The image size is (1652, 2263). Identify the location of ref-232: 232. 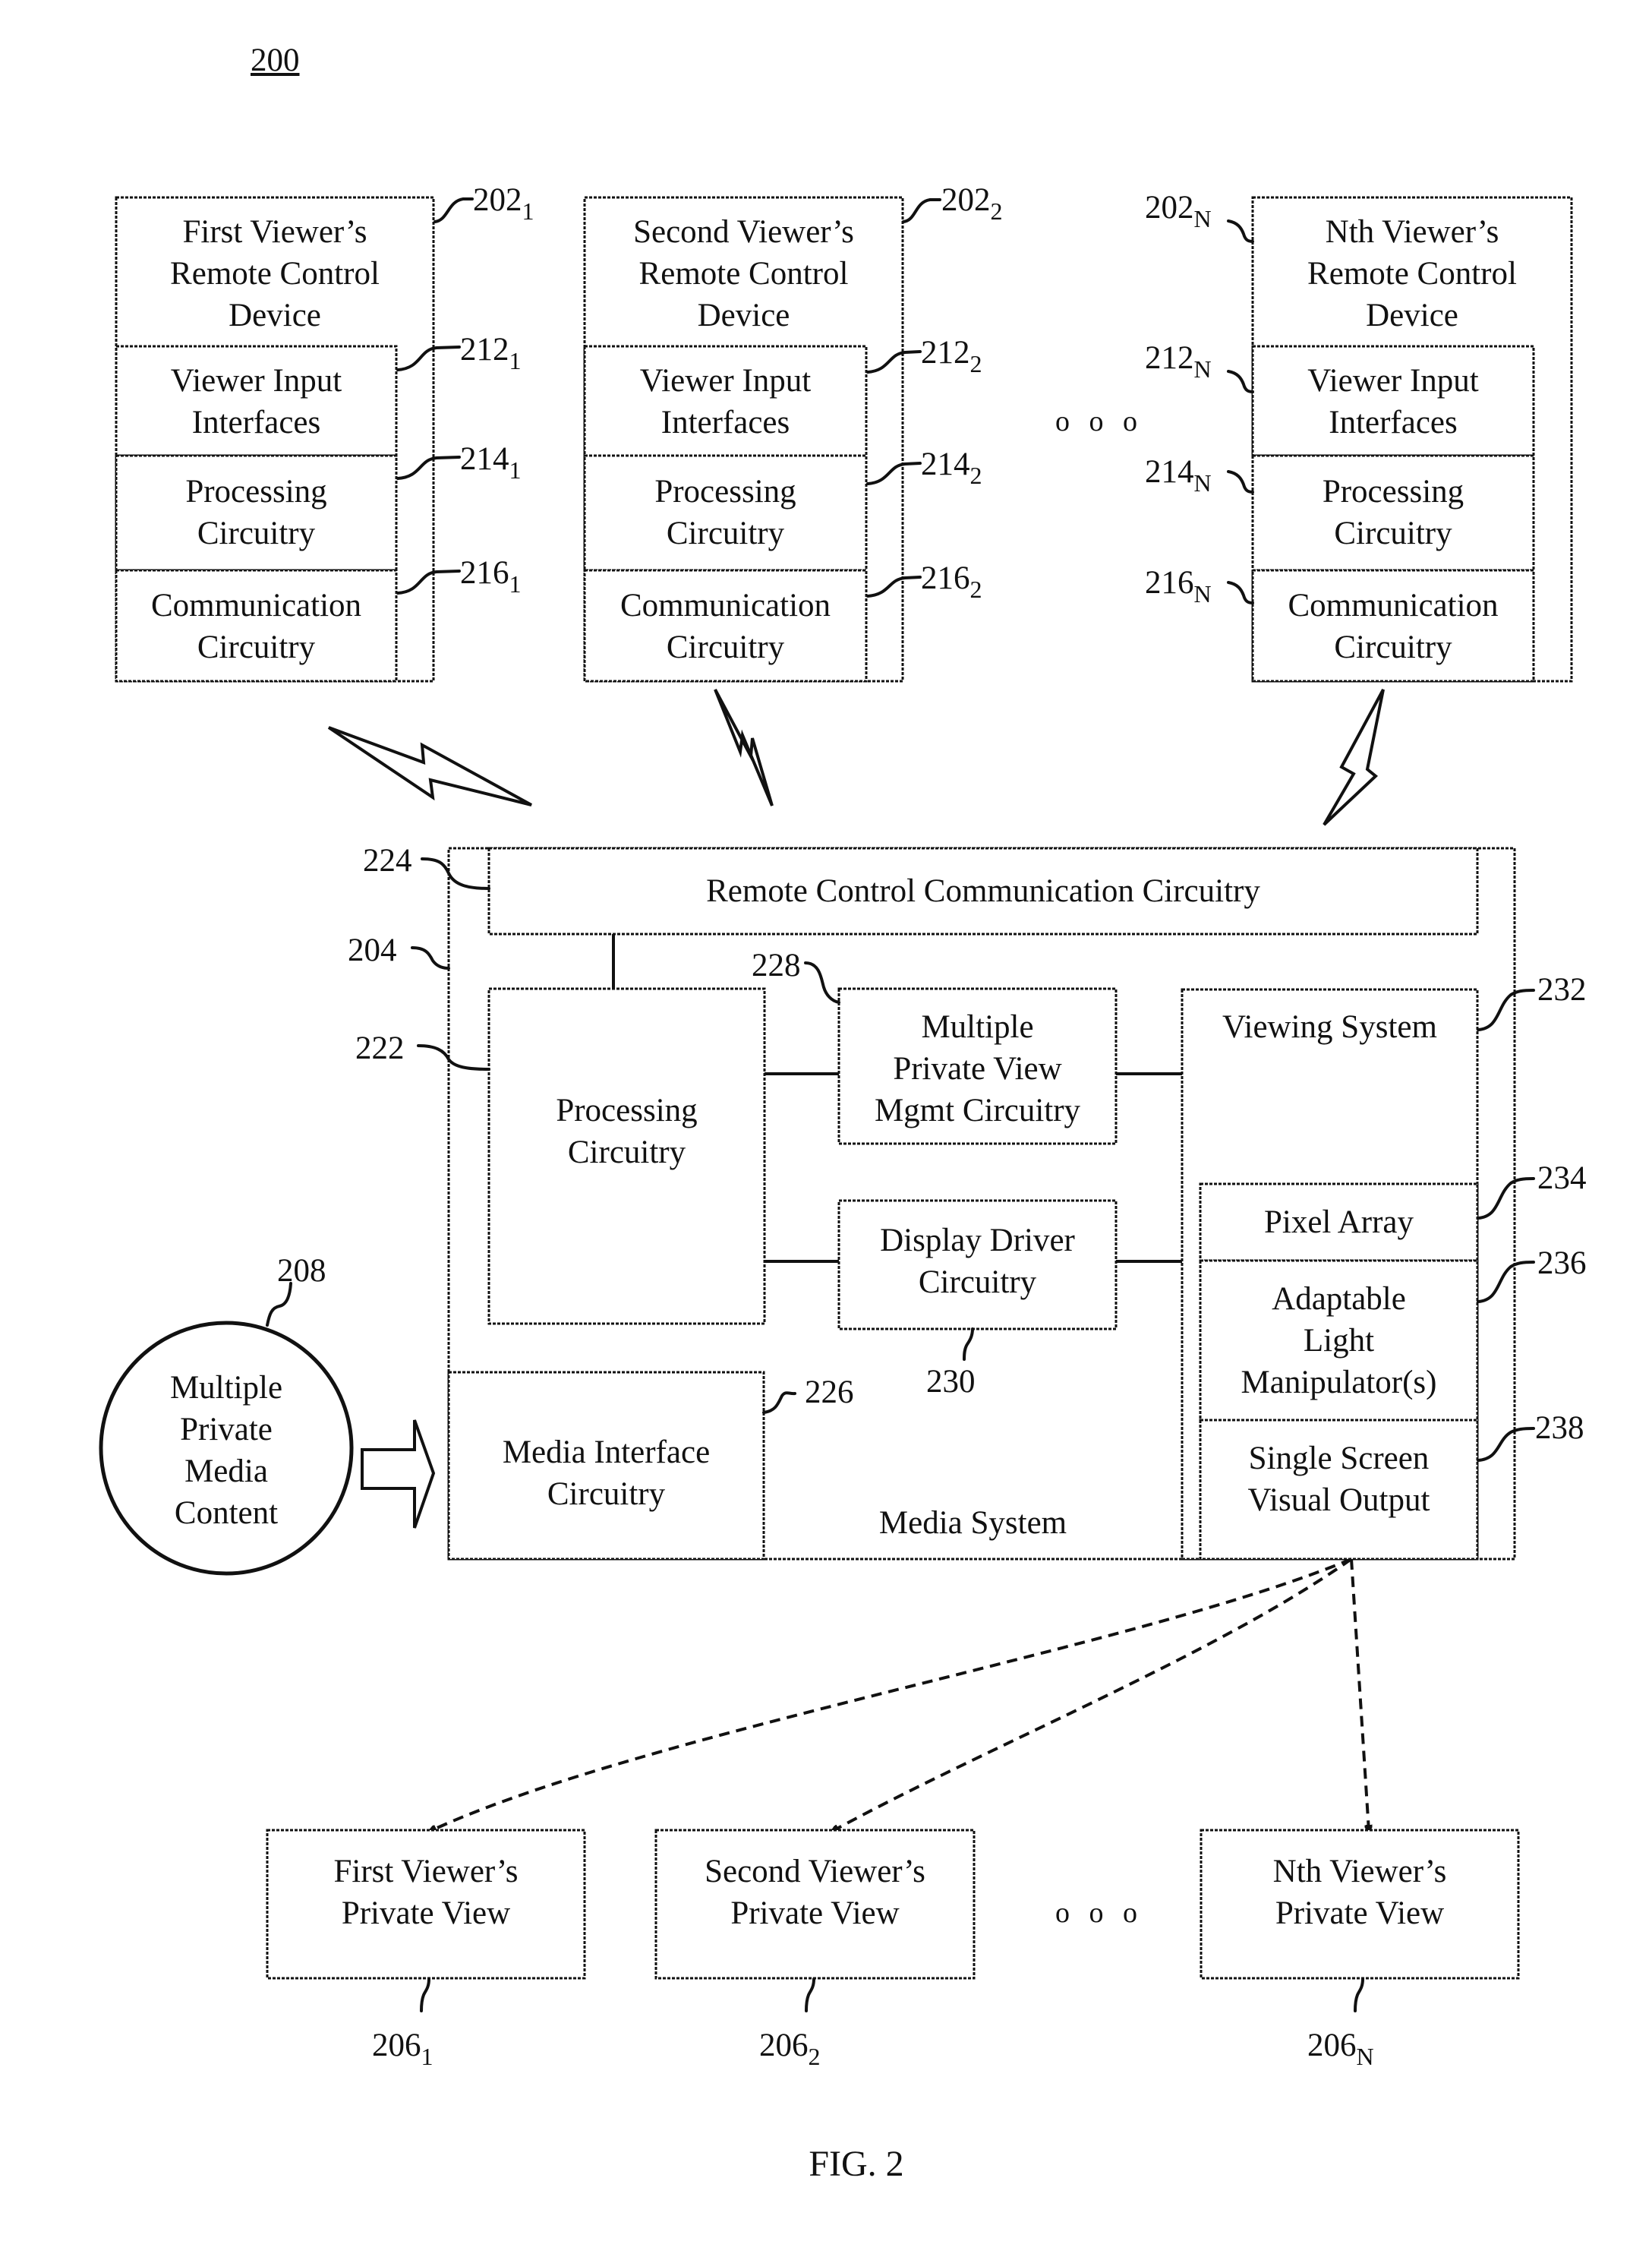
(1562, 990).